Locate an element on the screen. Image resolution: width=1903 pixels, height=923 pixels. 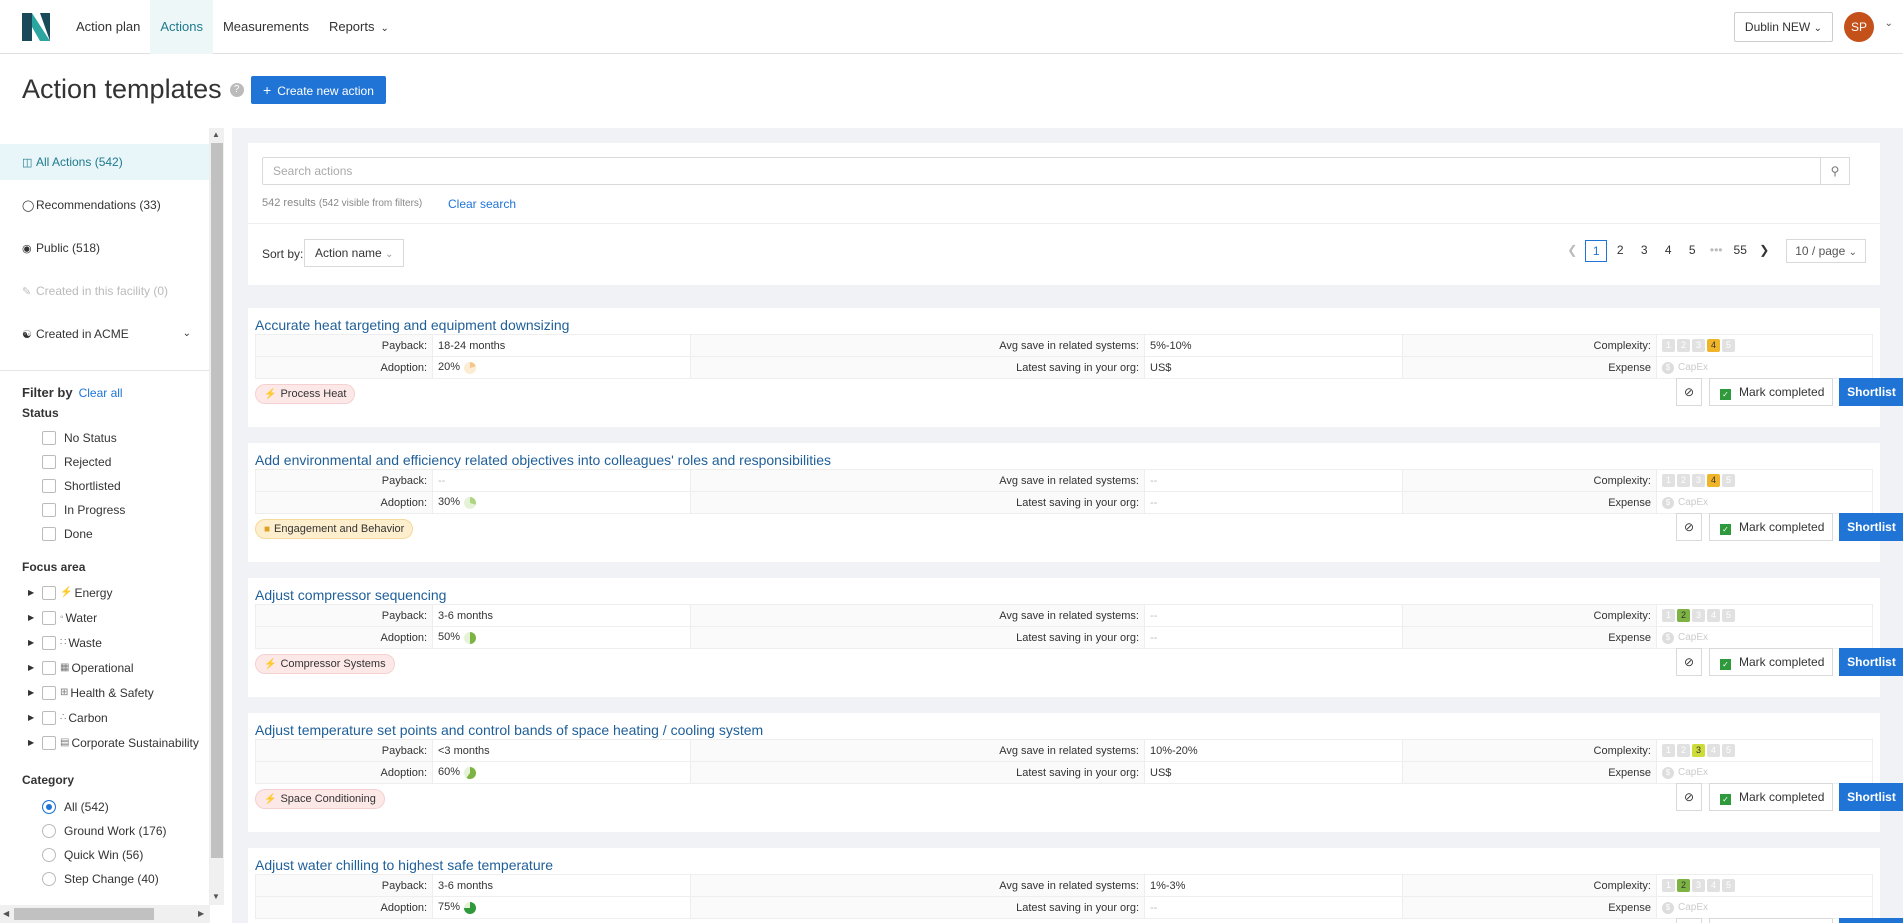
capex-label: CapEx is located at coordinates (1693, 907).